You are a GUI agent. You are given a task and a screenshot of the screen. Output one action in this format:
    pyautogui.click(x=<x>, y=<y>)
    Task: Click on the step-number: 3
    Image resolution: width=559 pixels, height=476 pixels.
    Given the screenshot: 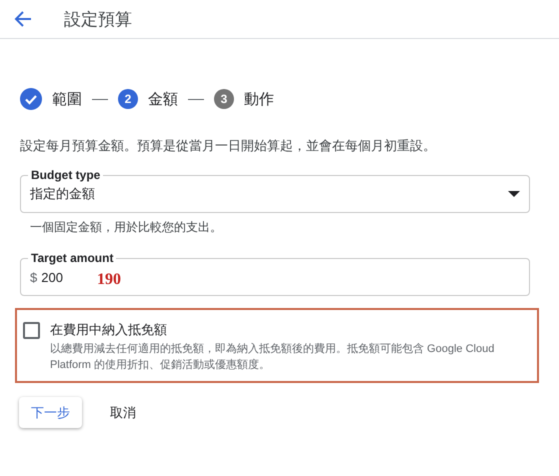 What is the action you would take?
    pyautogui.click(x=224, y=99)
    